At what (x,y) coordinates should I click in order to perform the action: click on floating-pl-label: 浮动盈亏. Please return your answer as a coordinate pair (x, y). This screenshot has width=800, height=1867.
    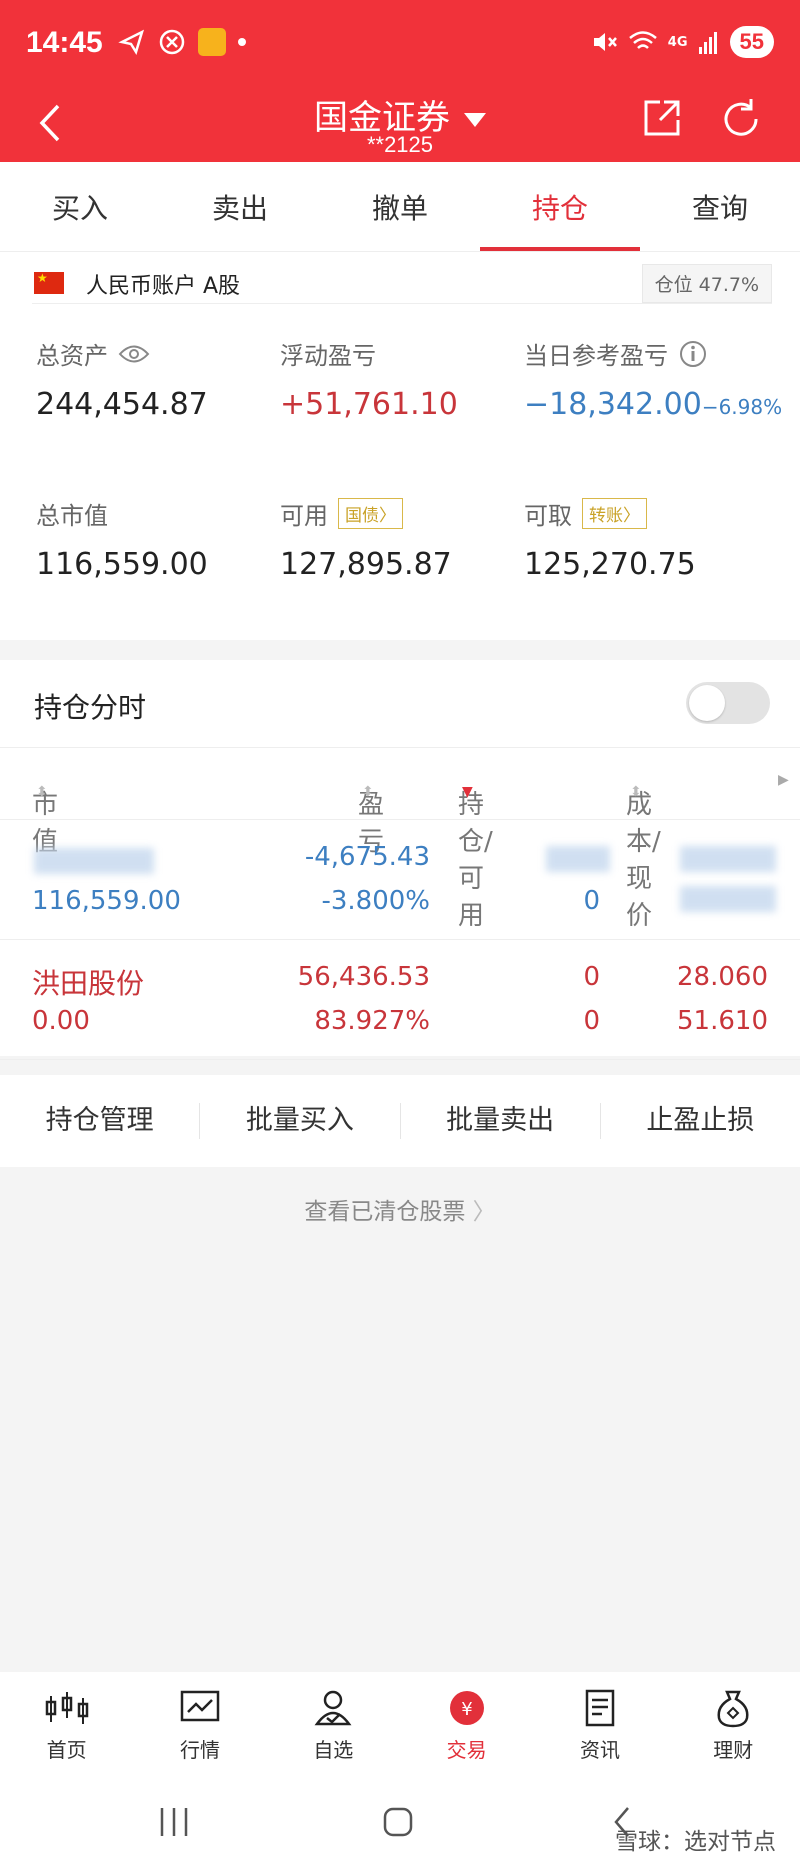
    Looking at the image, I should click on (328, 356).